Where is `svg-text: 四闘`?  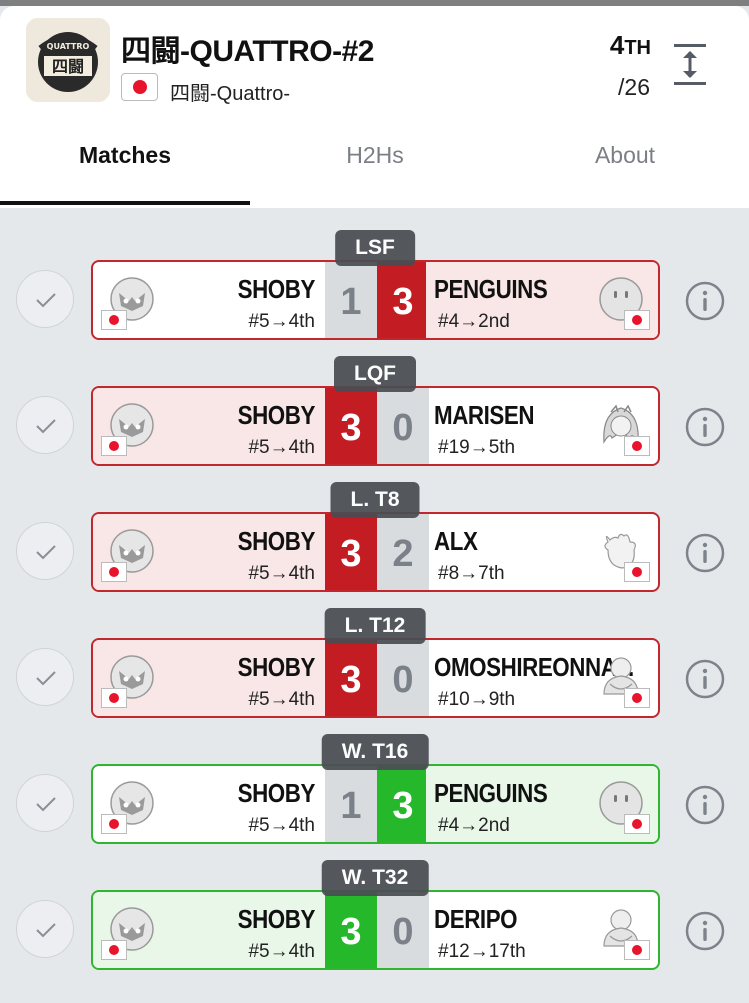 svg-text: 四闘 is located at coordinates (68, 66).